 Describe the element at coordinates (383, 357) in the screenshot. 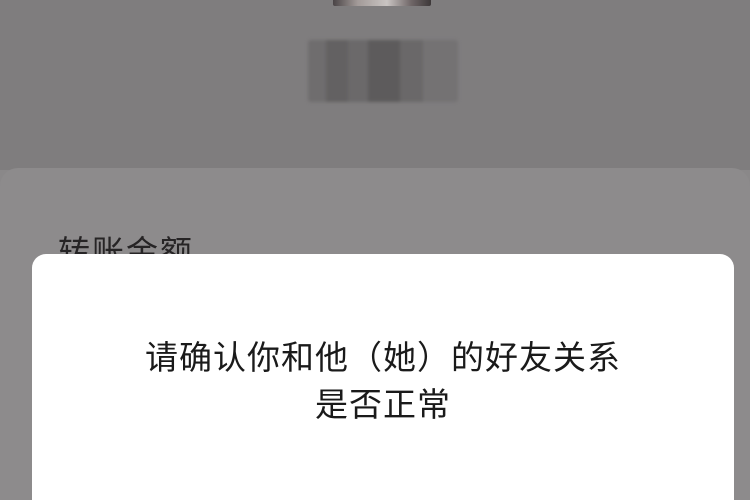

I see `dialog-message-line-1: 请确认你和他（她）的好友关系` at that location.